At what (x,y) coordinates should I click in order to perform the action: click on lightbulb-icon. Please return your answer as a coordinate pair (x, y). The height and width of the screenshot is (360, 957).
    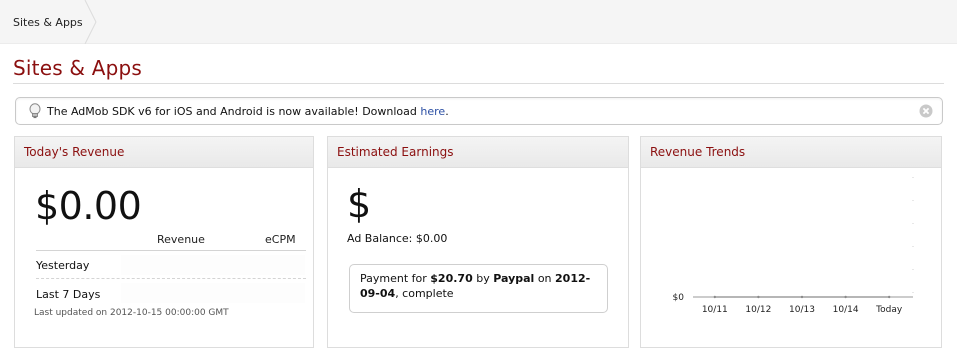
    Looking at the image, I should click on (35, 111).